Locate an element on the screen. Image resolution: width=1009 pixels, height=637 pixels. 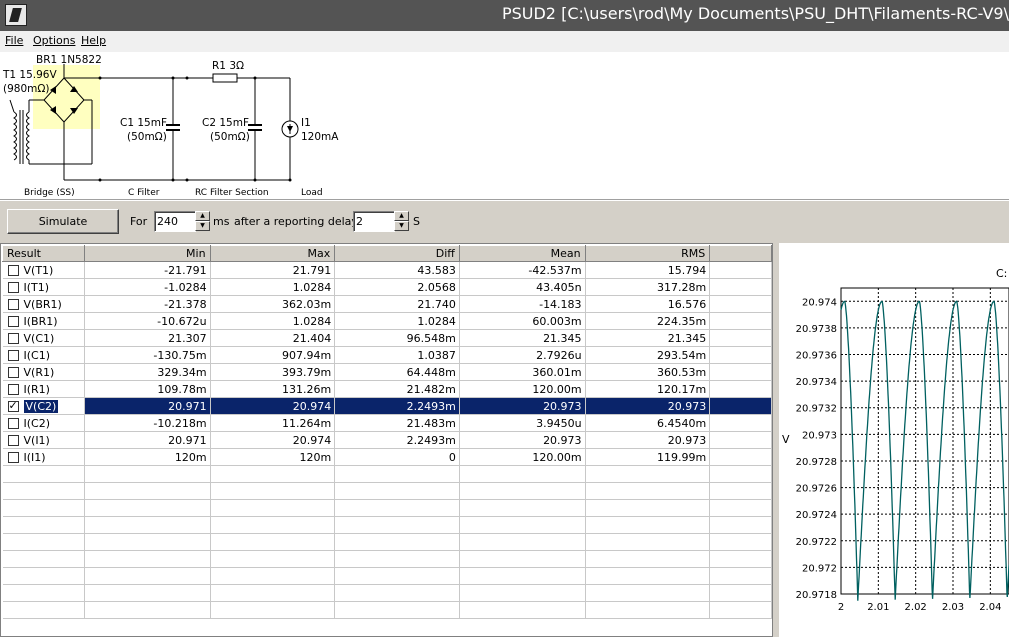
y-tick-label: 20.9718 is located at coordinates (816, 595).